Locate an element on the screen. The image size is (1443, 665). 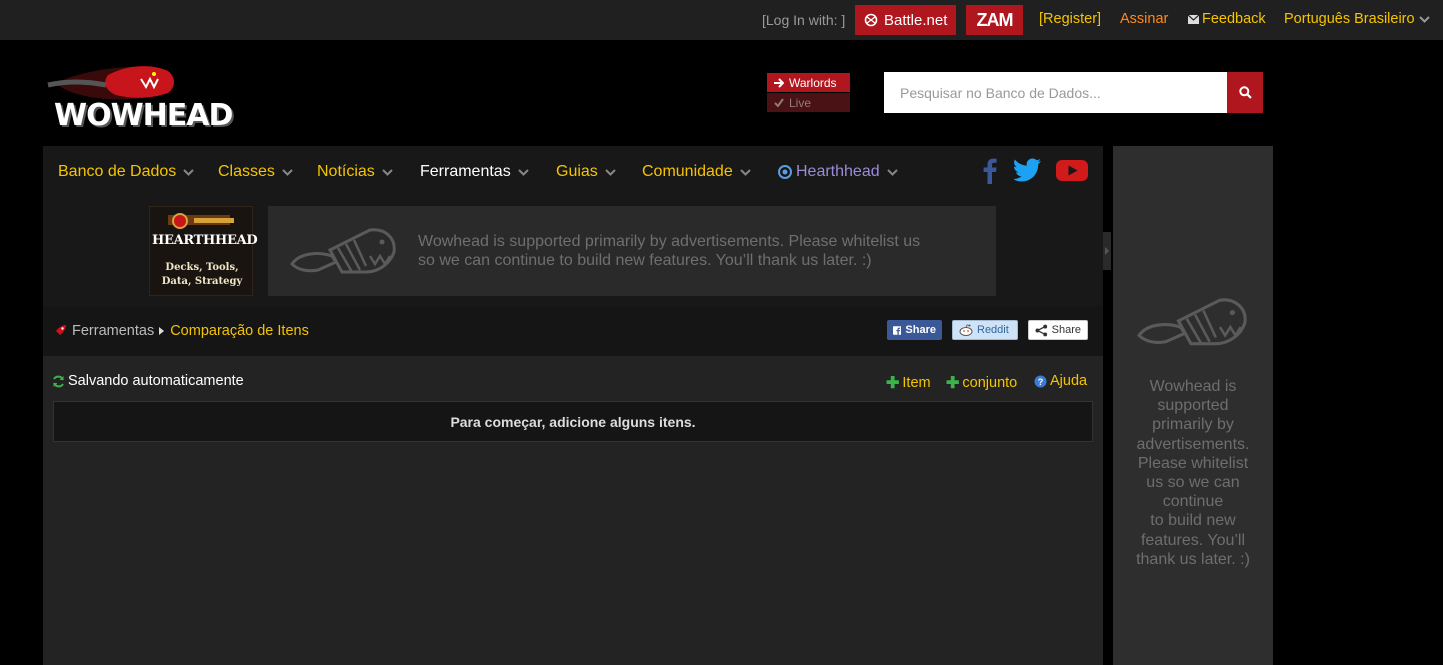
add-item-button: ✚ Item is located at coordinates (908, 383).